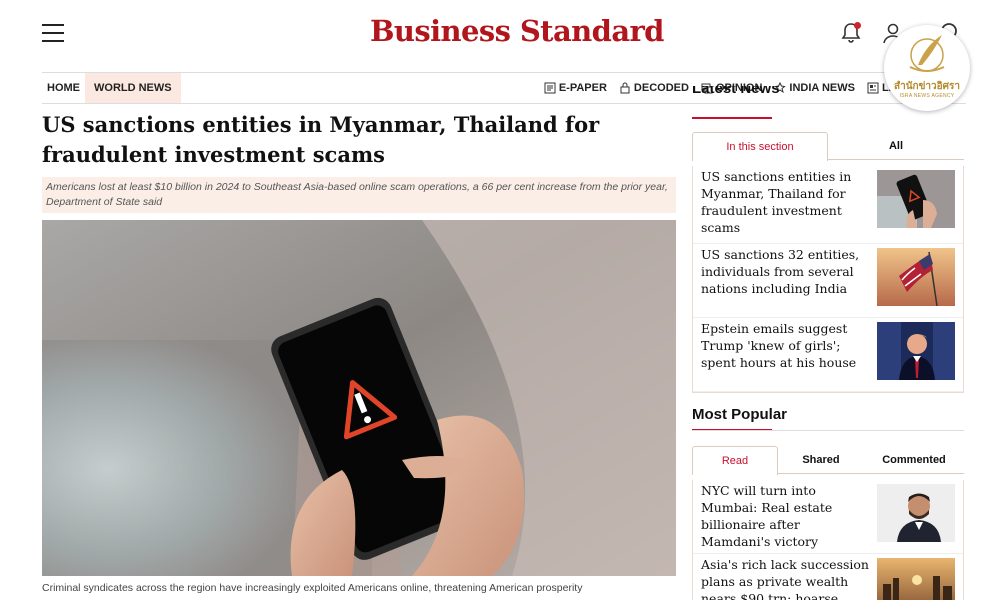 Image resolution: width=1000 pixels, height=600 pixels. I want to click on epaper-icon, so click(550, 88).